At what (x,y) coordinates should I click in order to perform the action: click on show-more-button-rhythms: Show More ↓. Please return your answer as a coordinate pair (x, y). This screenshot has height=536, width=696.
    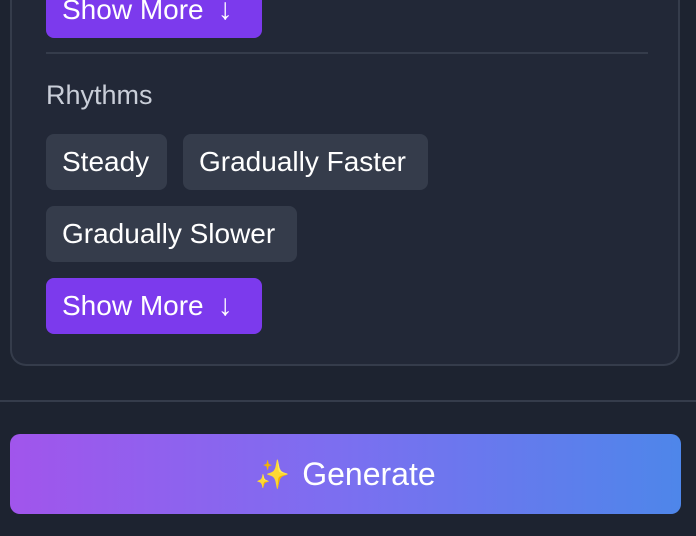
    Looking at the image, I should click on (154, 306).